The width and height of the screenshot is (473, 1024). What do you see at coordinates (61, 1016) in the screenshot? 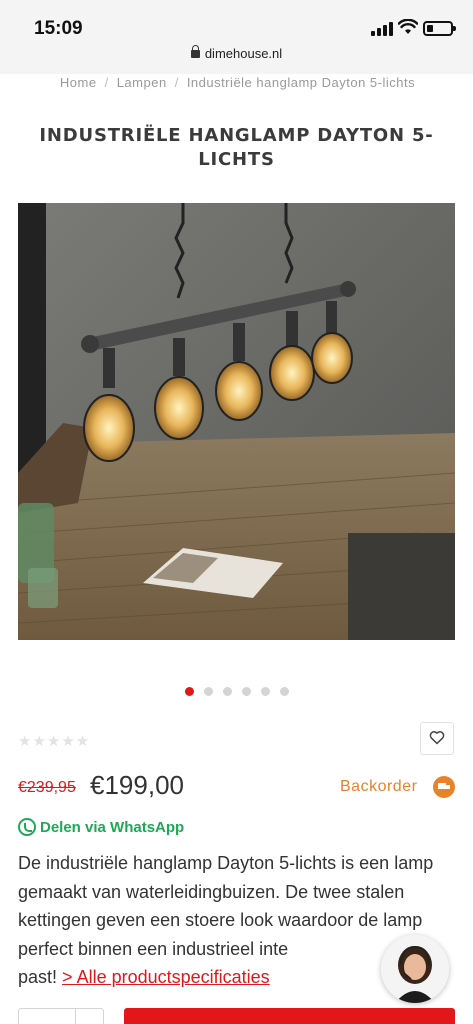
I see `quantity-stepper` at bounding box center [61, 1016].